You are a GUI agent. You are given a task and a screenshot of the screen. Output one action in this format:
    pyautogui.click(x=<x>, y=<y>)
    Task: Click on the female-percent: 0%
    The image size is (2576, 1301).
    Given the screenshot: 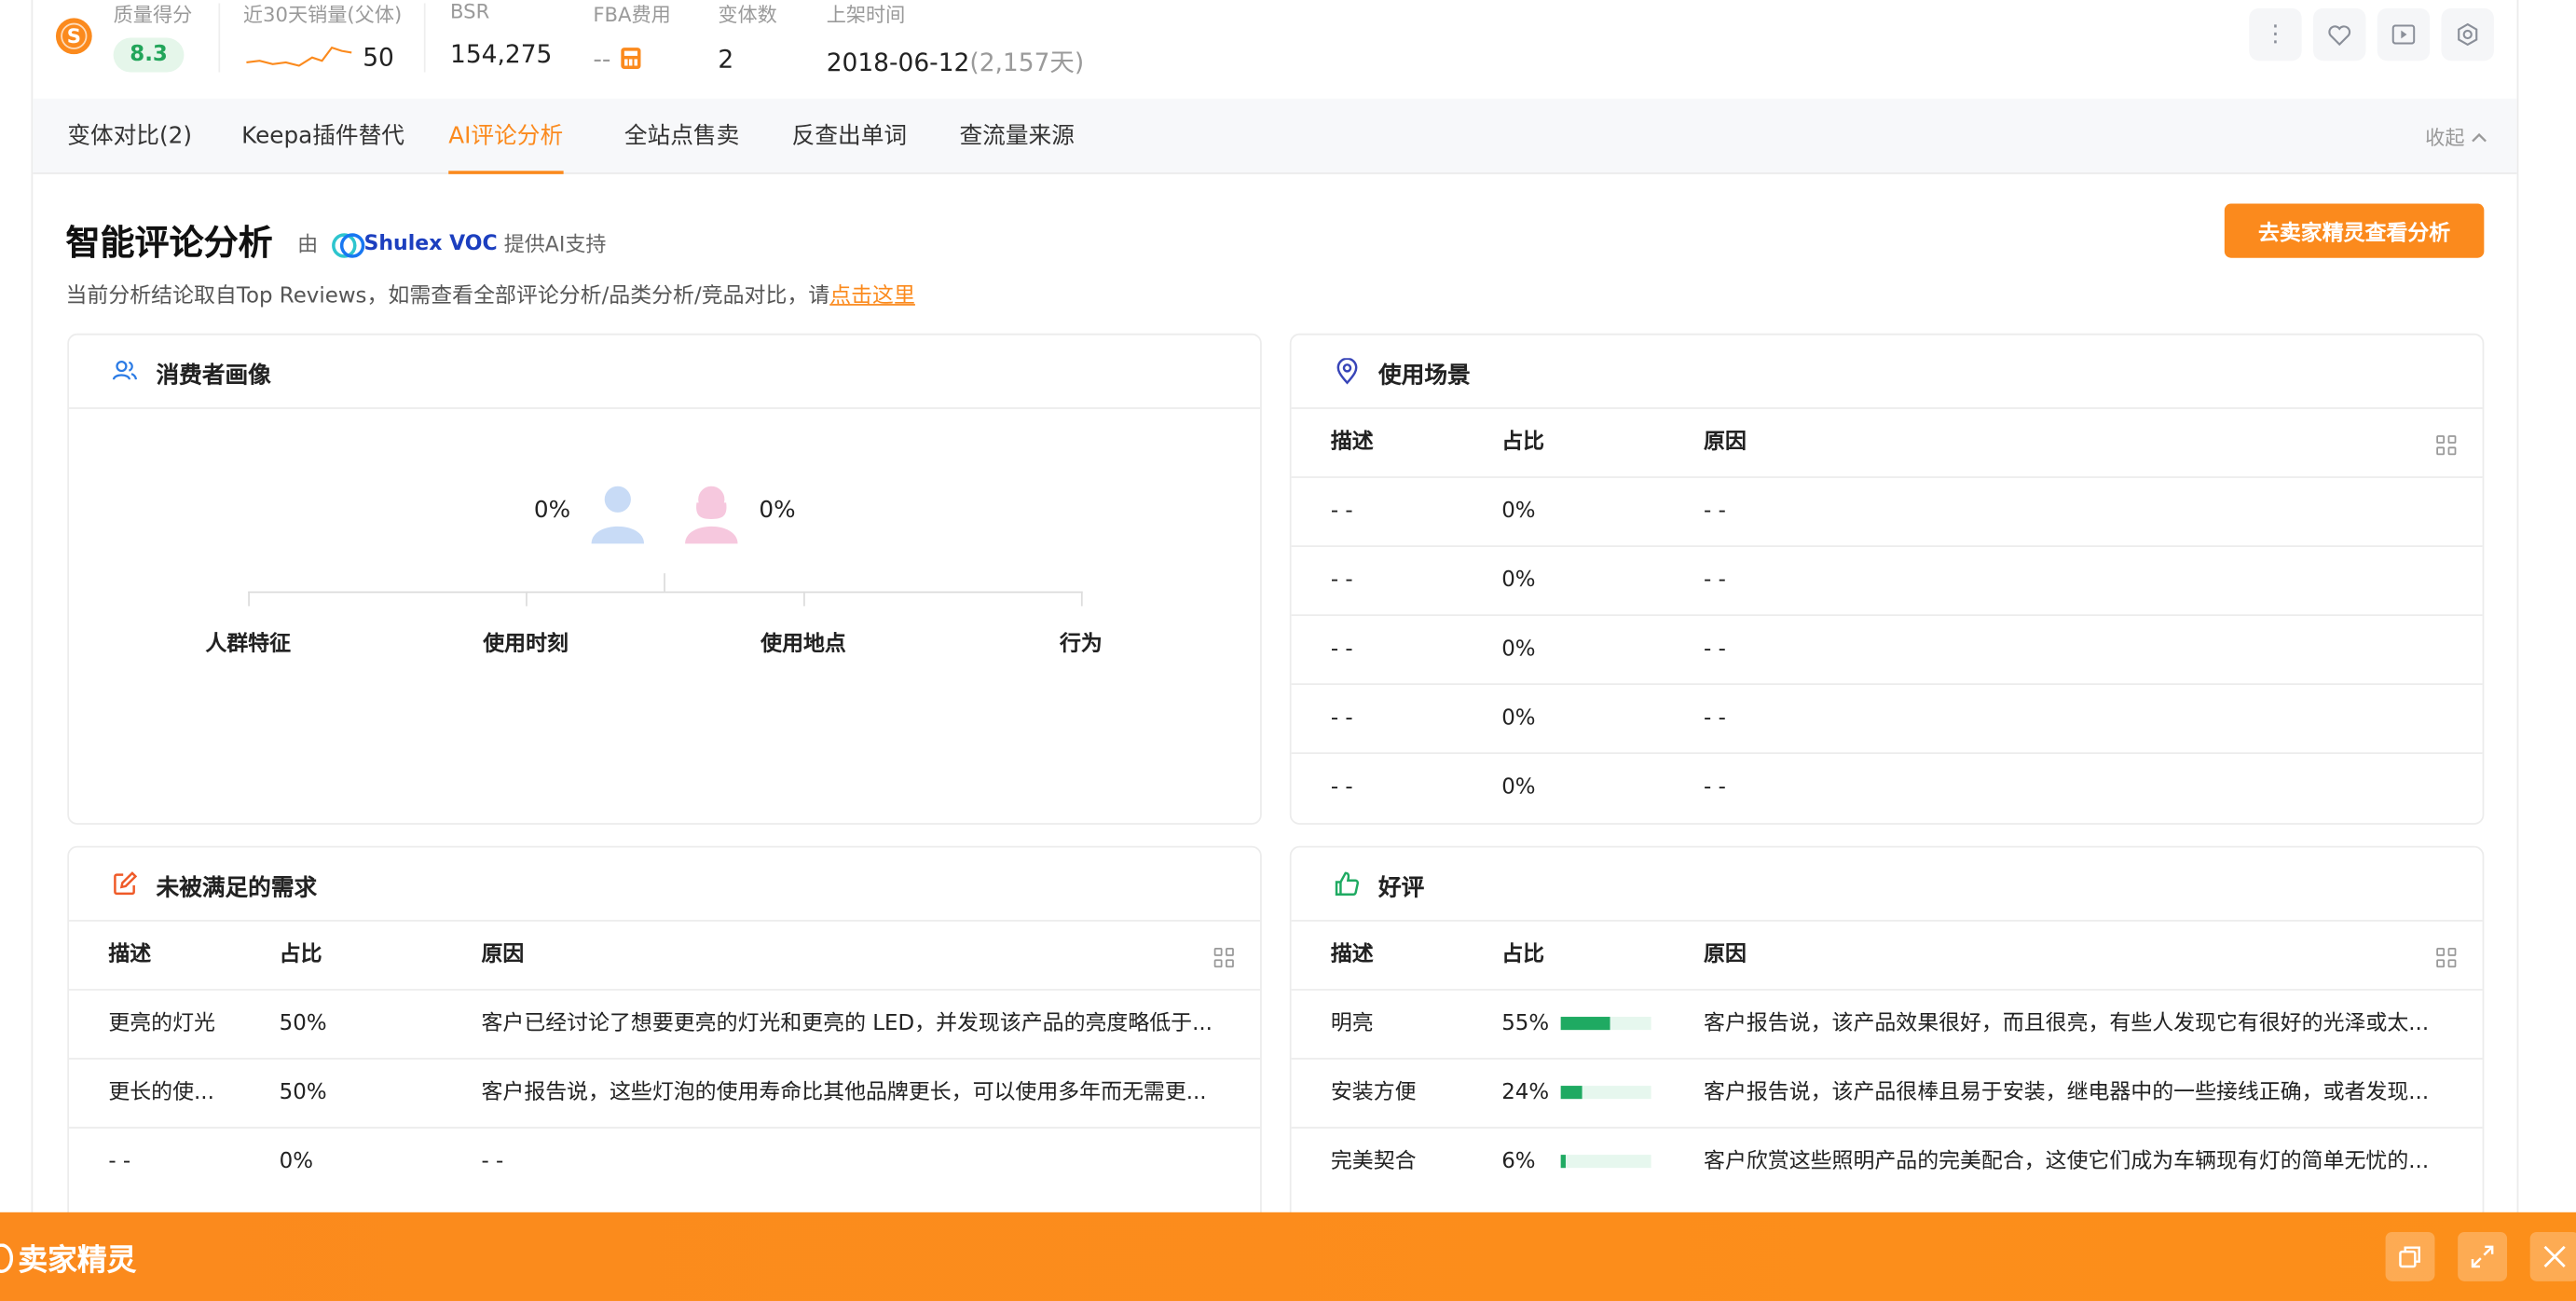 What is the action you would take?
    pyautogui.click(x=777, y=511)
    